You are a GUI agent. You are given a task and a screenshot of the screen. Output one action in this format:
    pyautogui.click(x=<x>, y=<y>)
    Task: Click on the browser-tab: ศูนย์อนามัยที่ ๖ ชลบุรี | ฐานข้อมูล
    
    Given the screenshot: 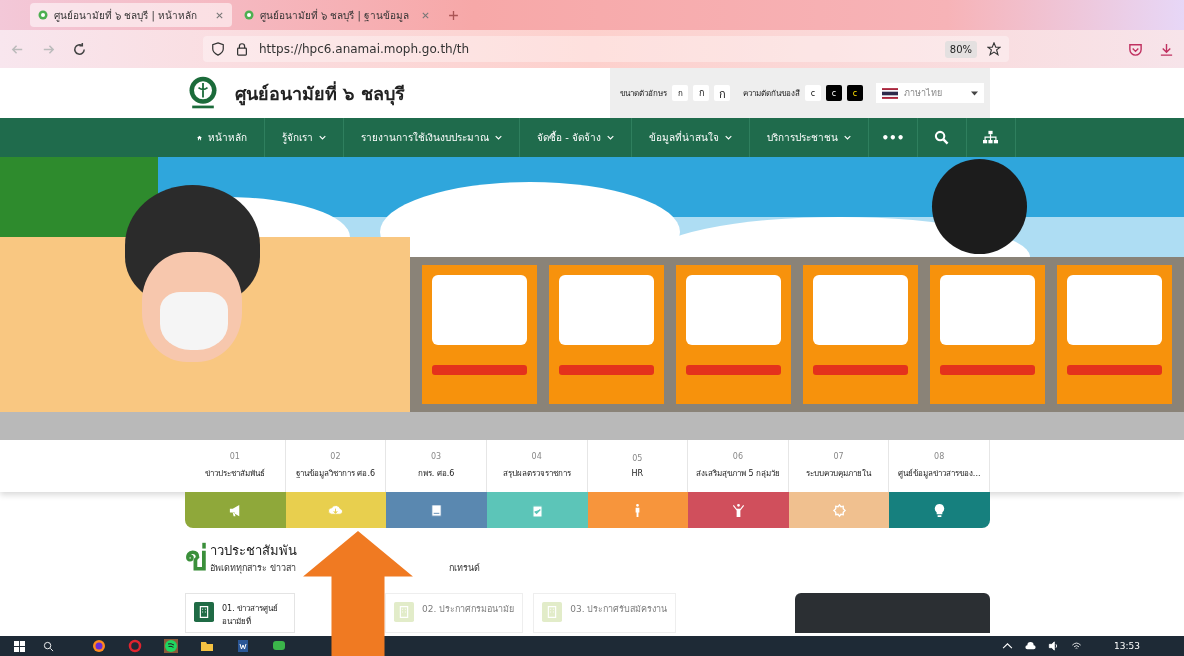 What is the action you would take?
    pyautogui.click(x=337, y=15)
    